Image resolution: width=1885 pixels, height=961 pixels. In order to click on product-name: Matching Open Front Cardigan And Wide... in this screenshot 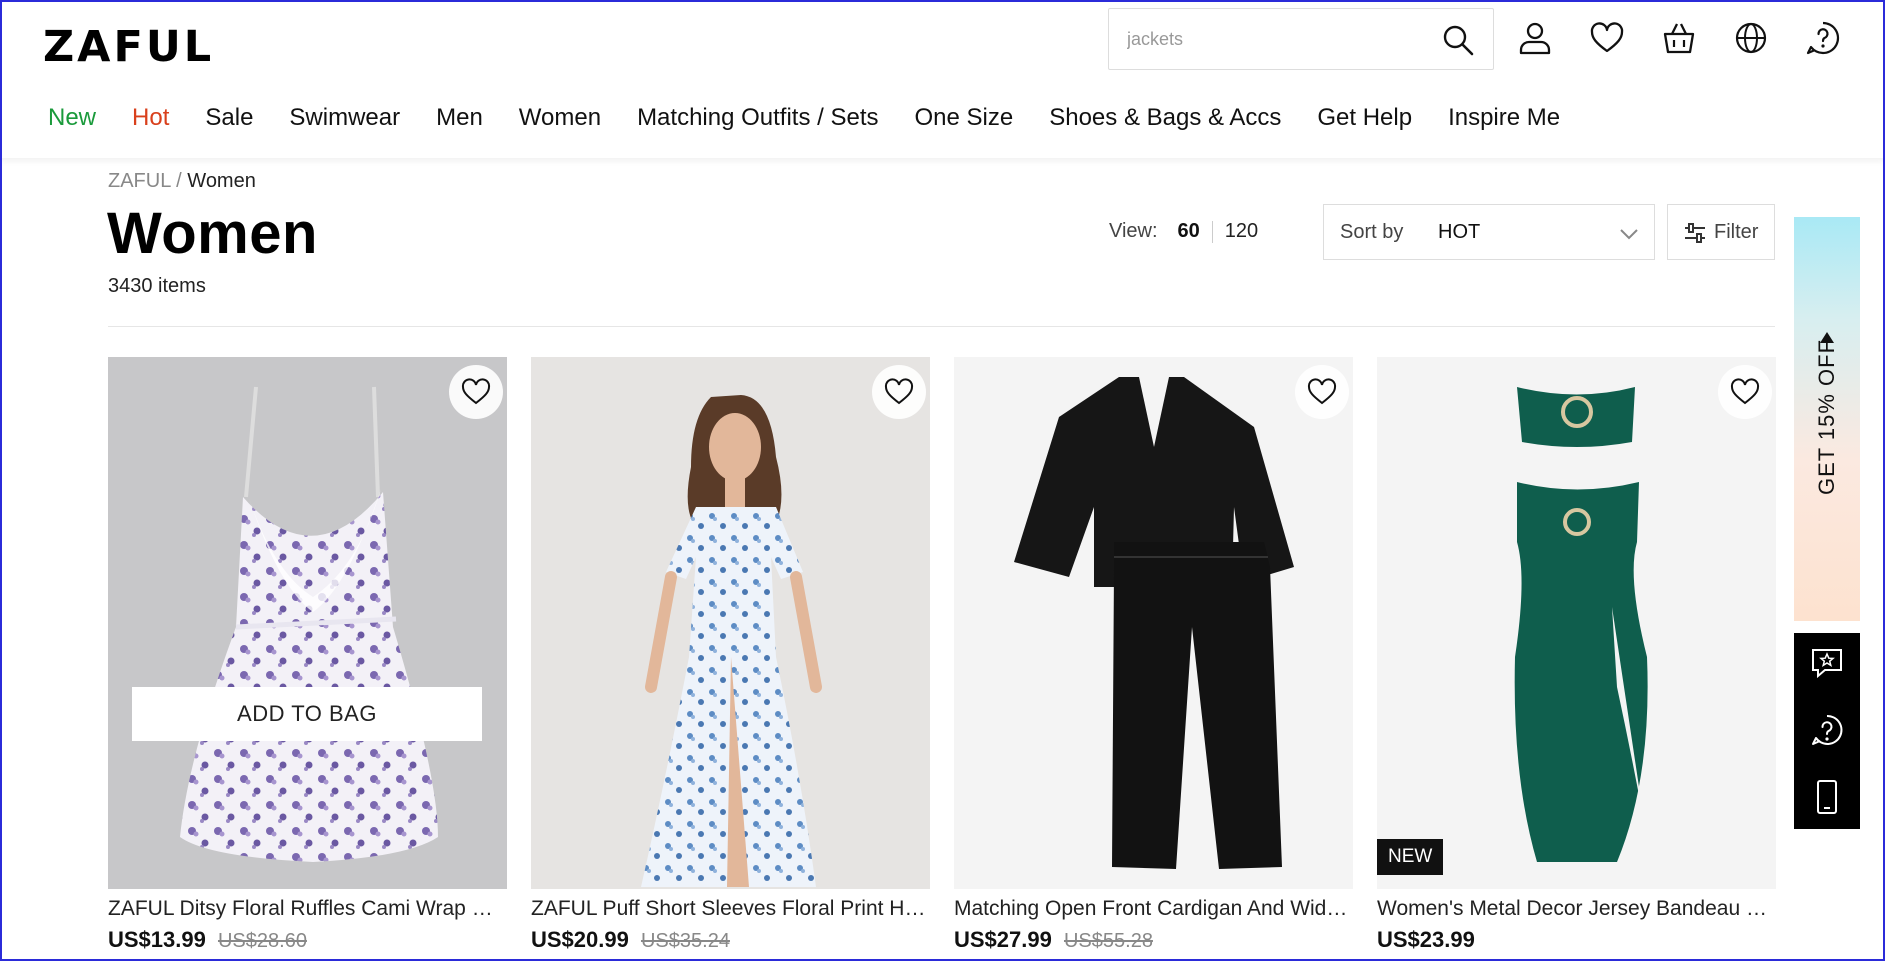, I will do `click(1153, 909)`.